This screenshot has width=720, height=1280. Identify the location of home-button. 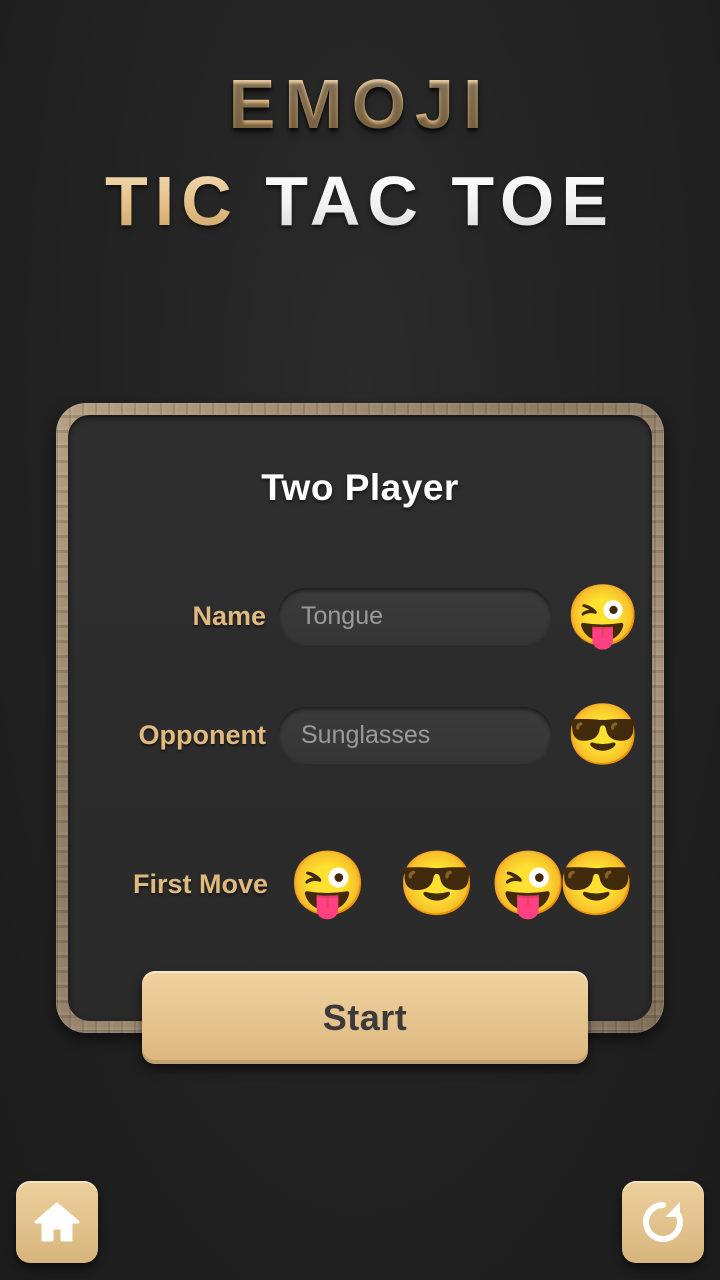
(57, 1222).